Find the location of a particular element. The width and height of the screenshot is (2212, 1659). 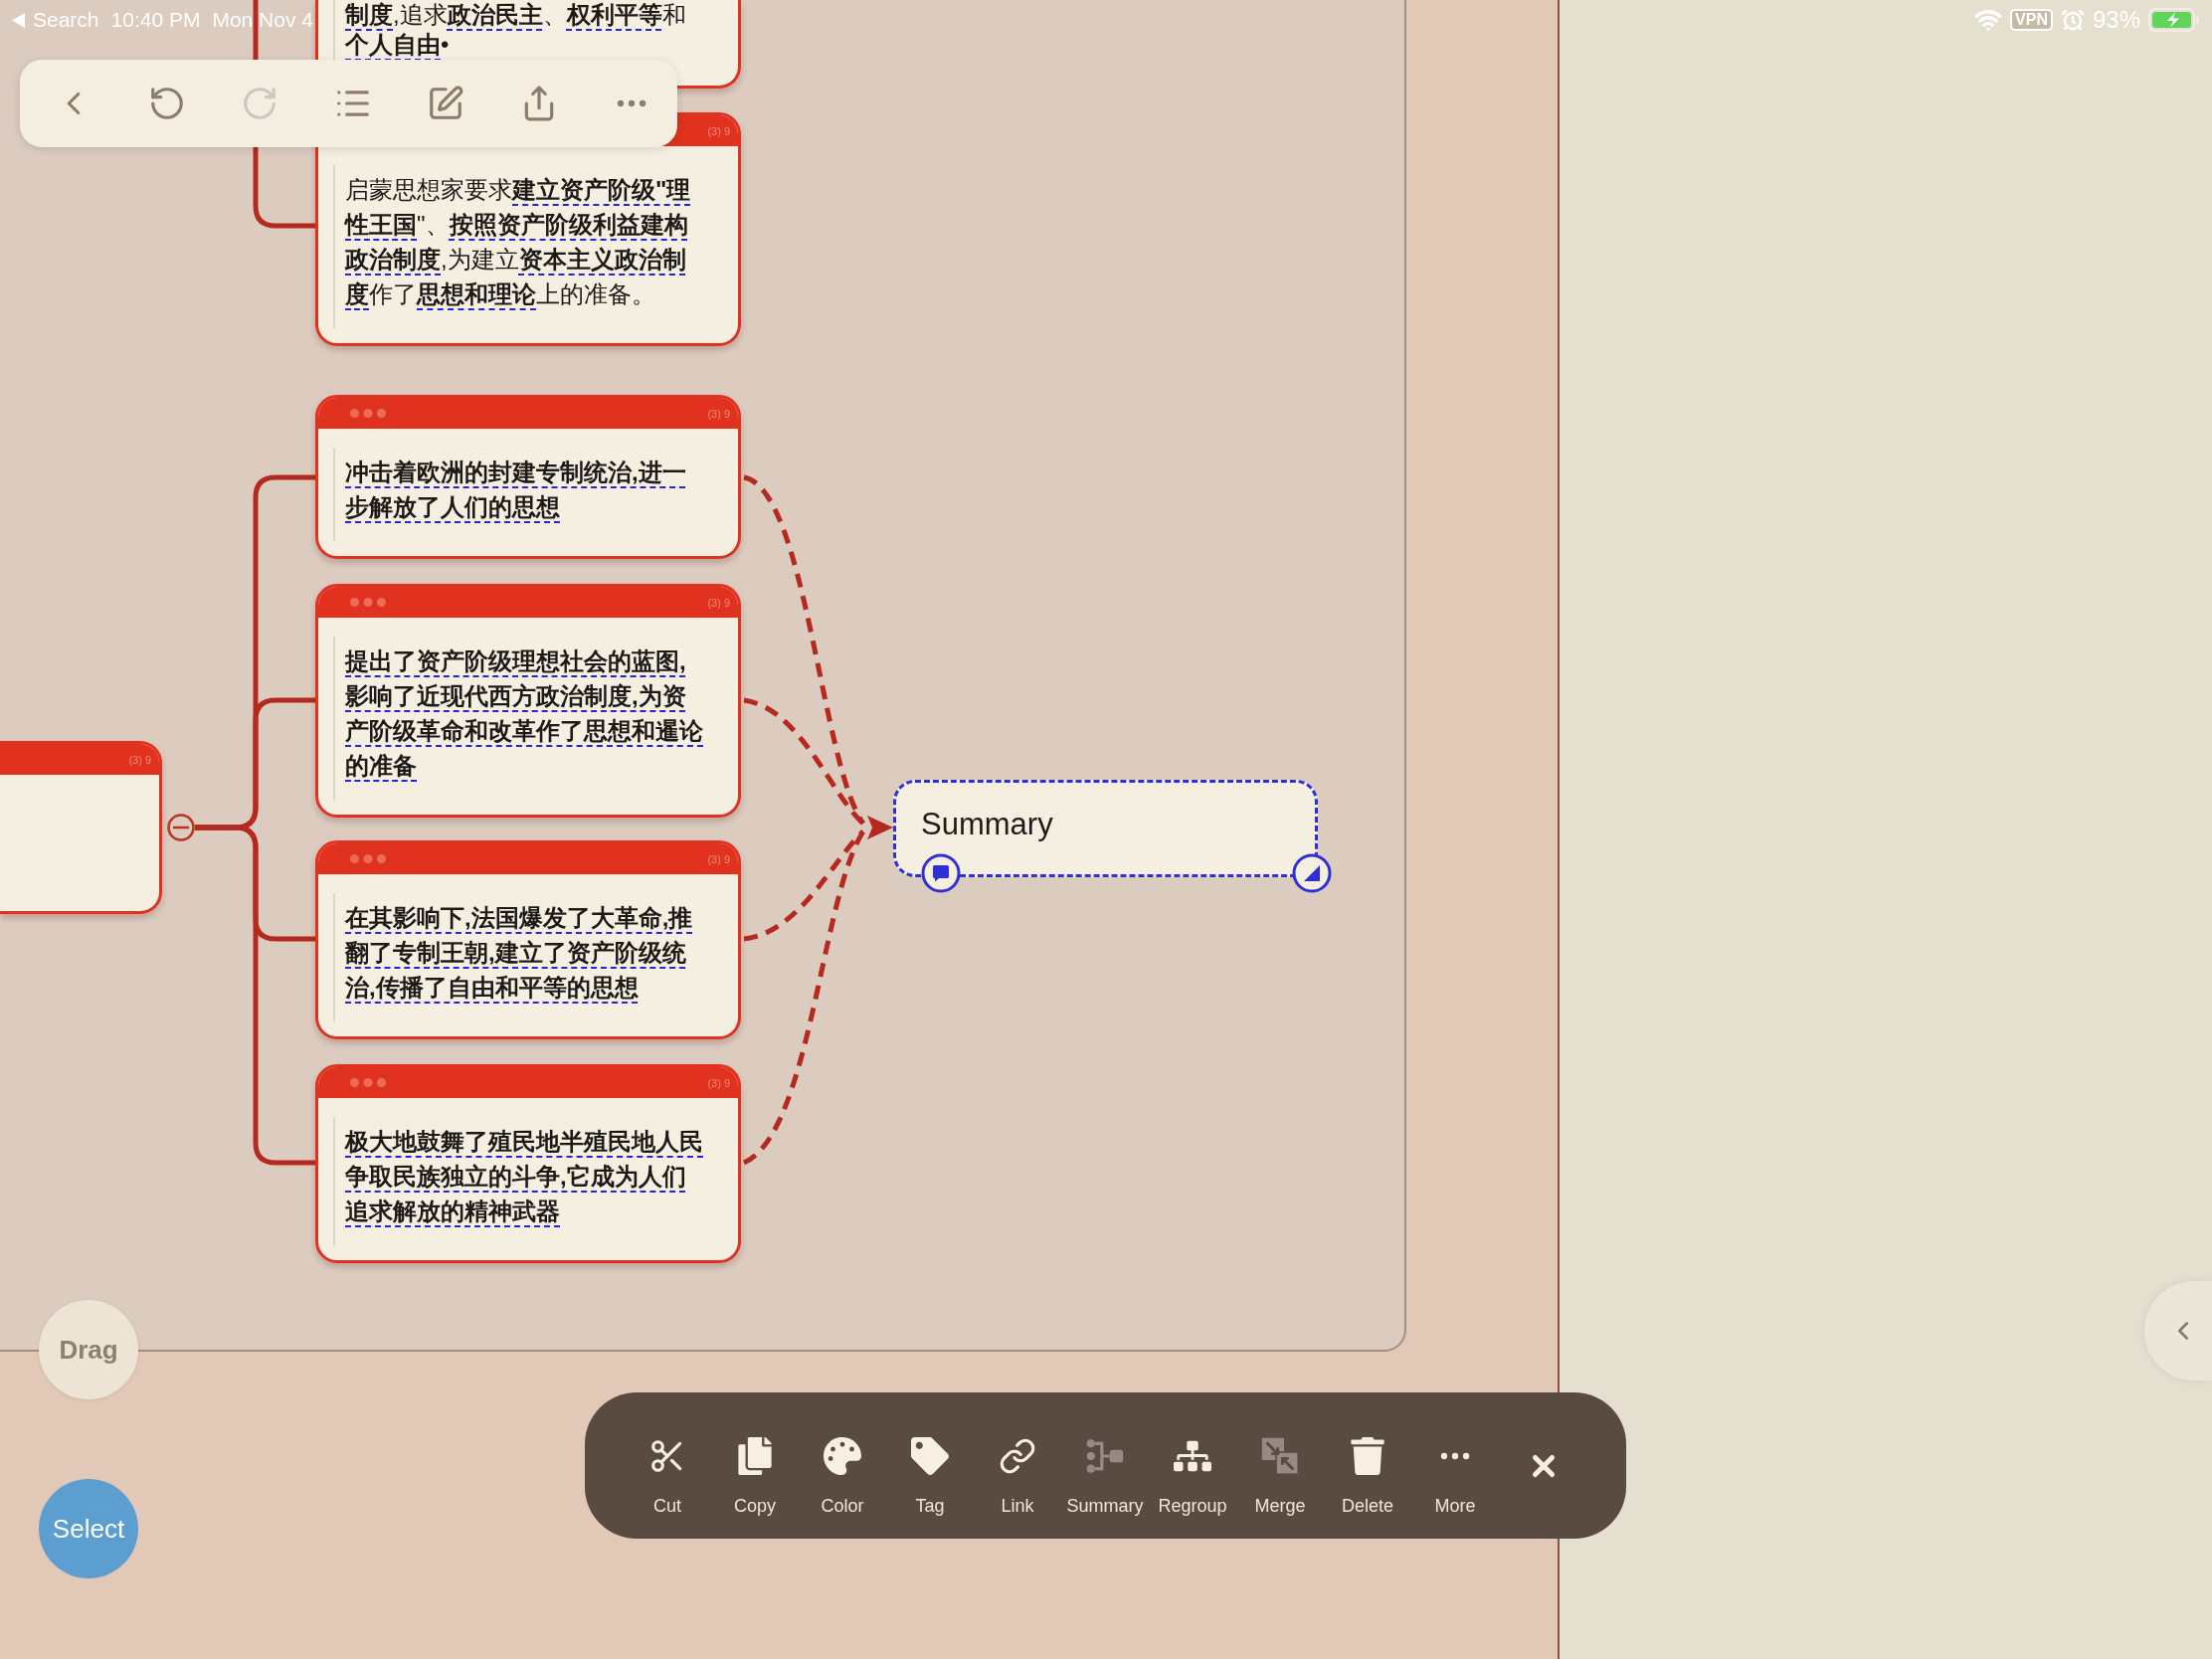

topic-text: 极大地鼓舞了殖民地半殖民地人民争取民族独立的斗争,它成为人们追求解放的精神武器 is located at coordinates (524, 1176).